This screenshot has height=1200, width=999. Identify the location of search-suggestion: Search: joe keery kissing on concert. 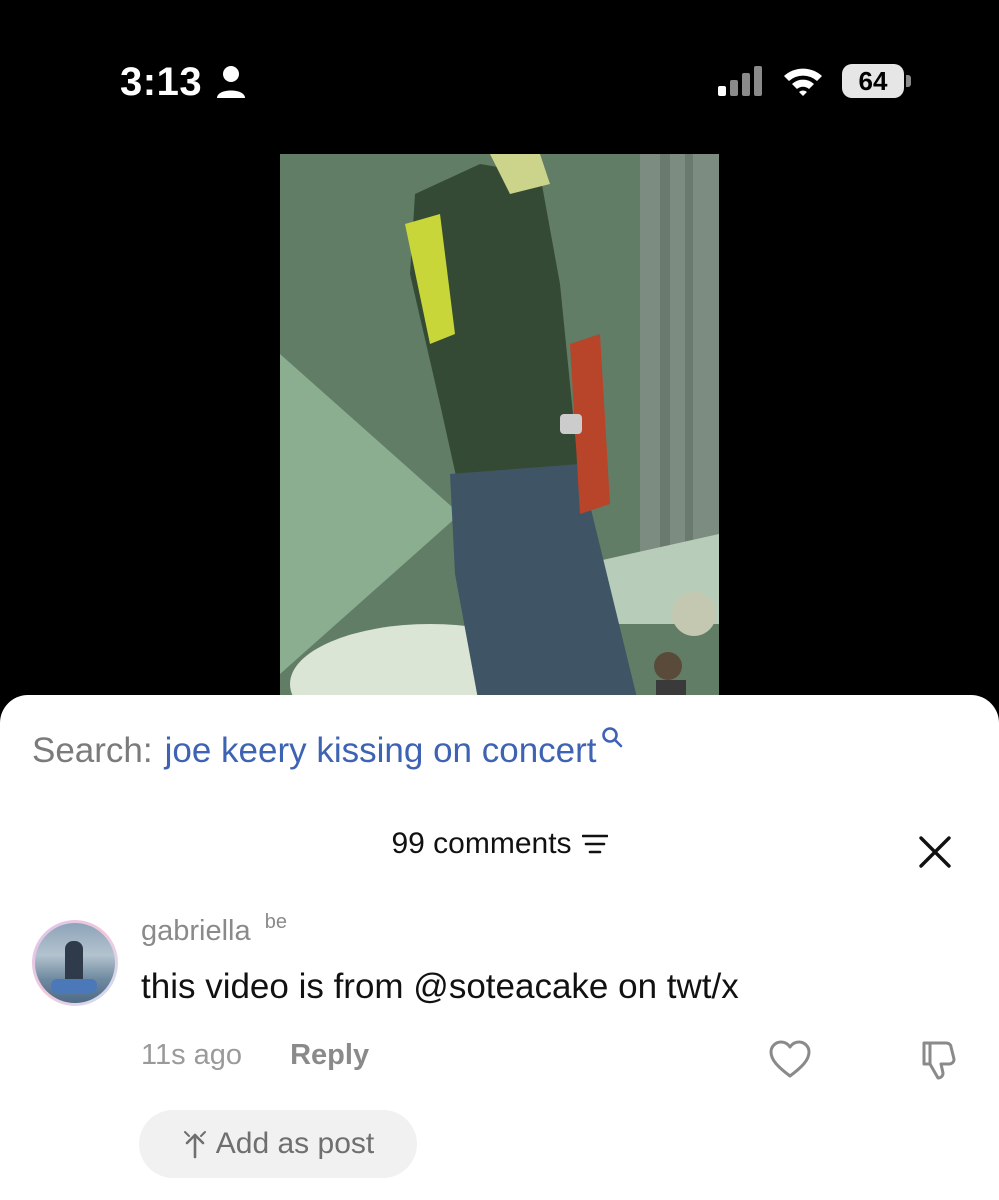
(327, 753).